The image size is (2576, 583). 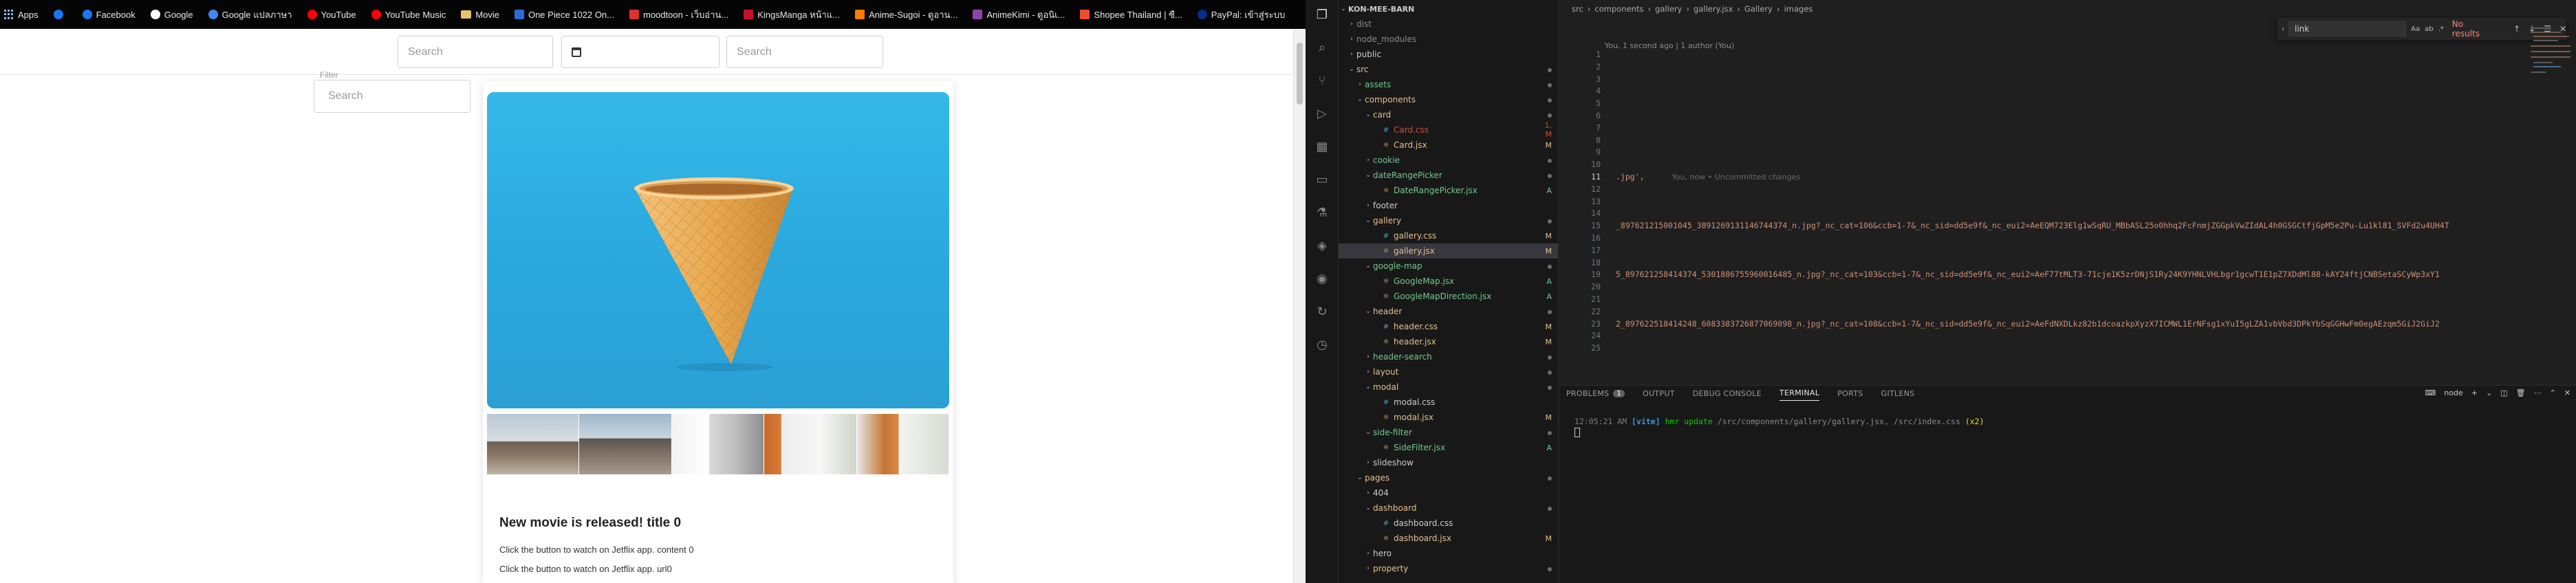 I want to click on explorer-file: ⚛ GoogleMapDirection.jsx A, so click(x=1448, y=296).